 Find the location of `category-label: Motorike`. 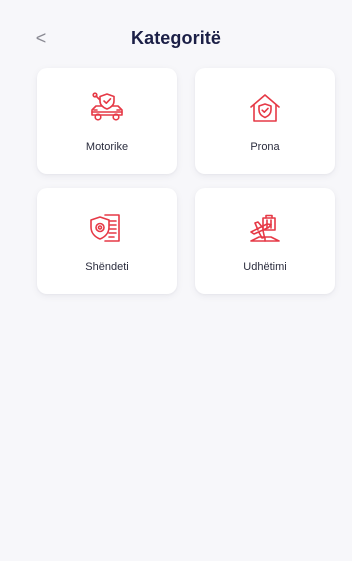

category-label: Motorike is located at coordinates (107, 147).